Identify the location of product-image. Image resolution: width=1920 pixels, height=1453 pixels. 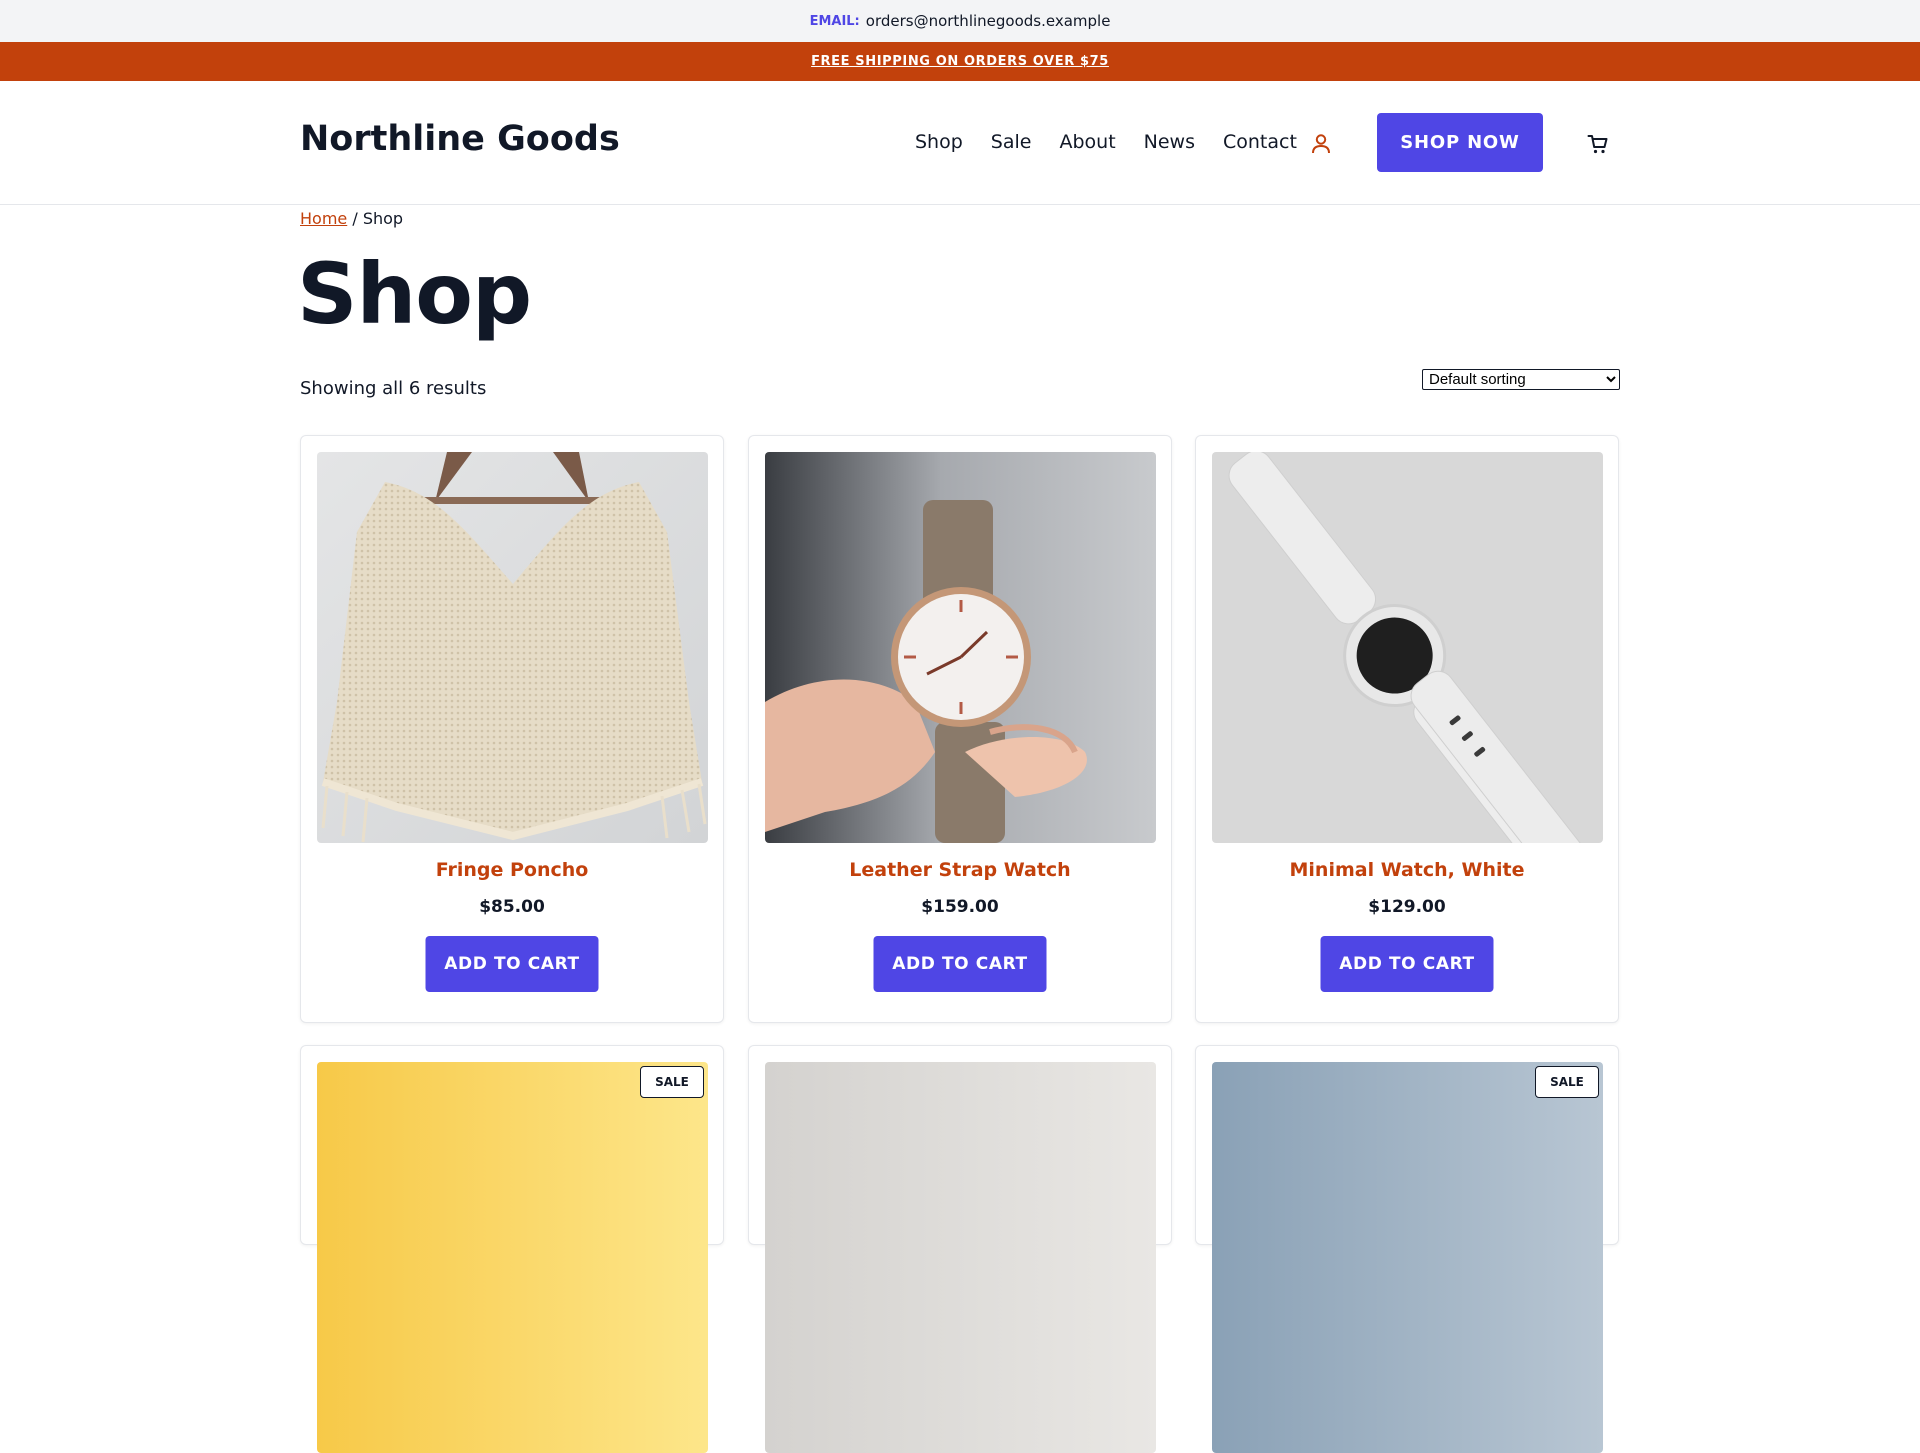
(960, 1257).